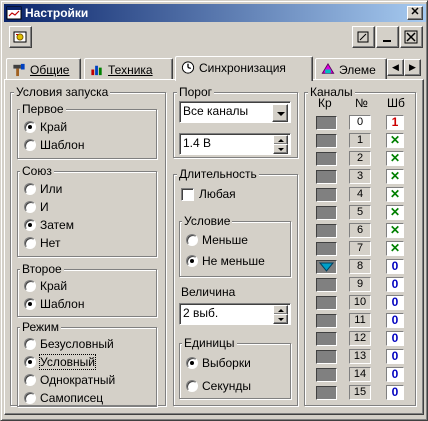 The image size is (428, 421). I want to click on magnitude-value: 2 выб., so click(201, 313).